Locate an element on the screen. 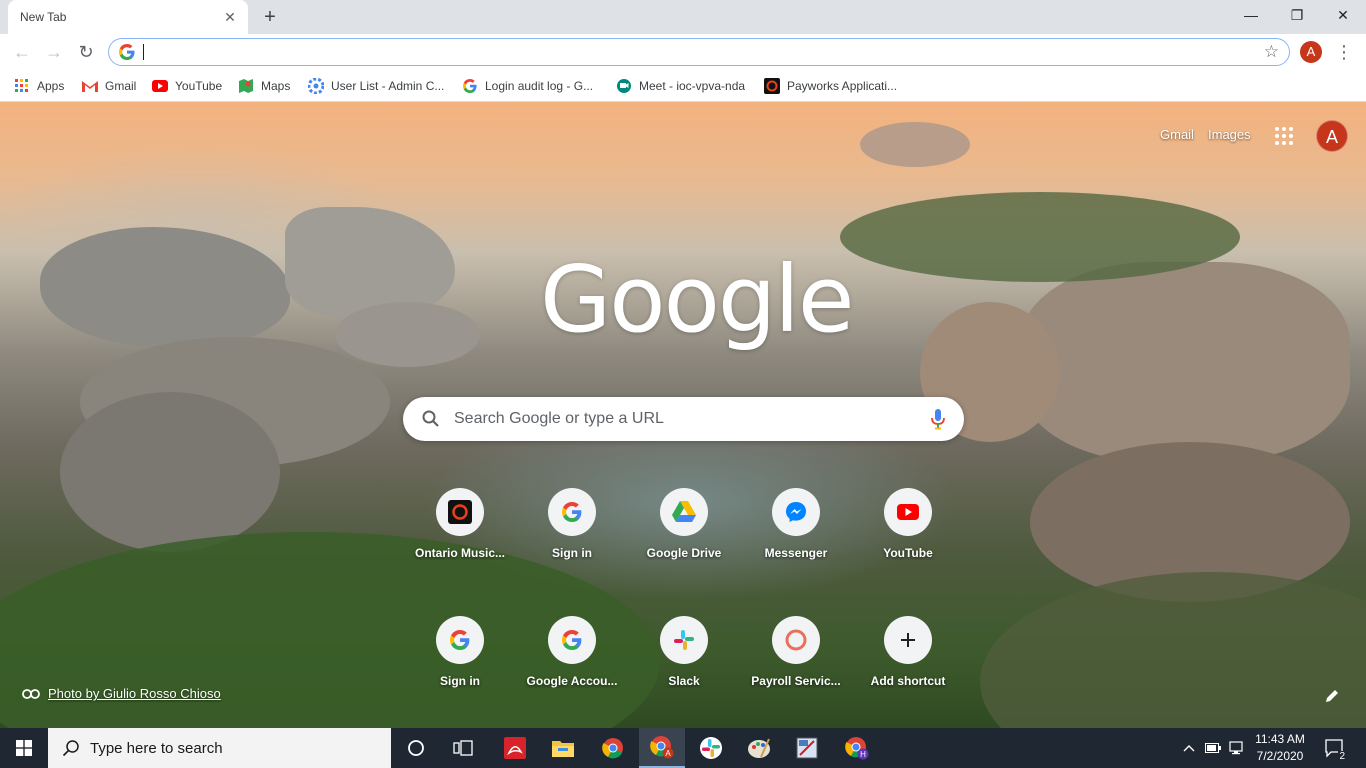 This screenshot has width=1366, height=768. shortcut-label: Add shortcut is located at coordinates (908, 681).